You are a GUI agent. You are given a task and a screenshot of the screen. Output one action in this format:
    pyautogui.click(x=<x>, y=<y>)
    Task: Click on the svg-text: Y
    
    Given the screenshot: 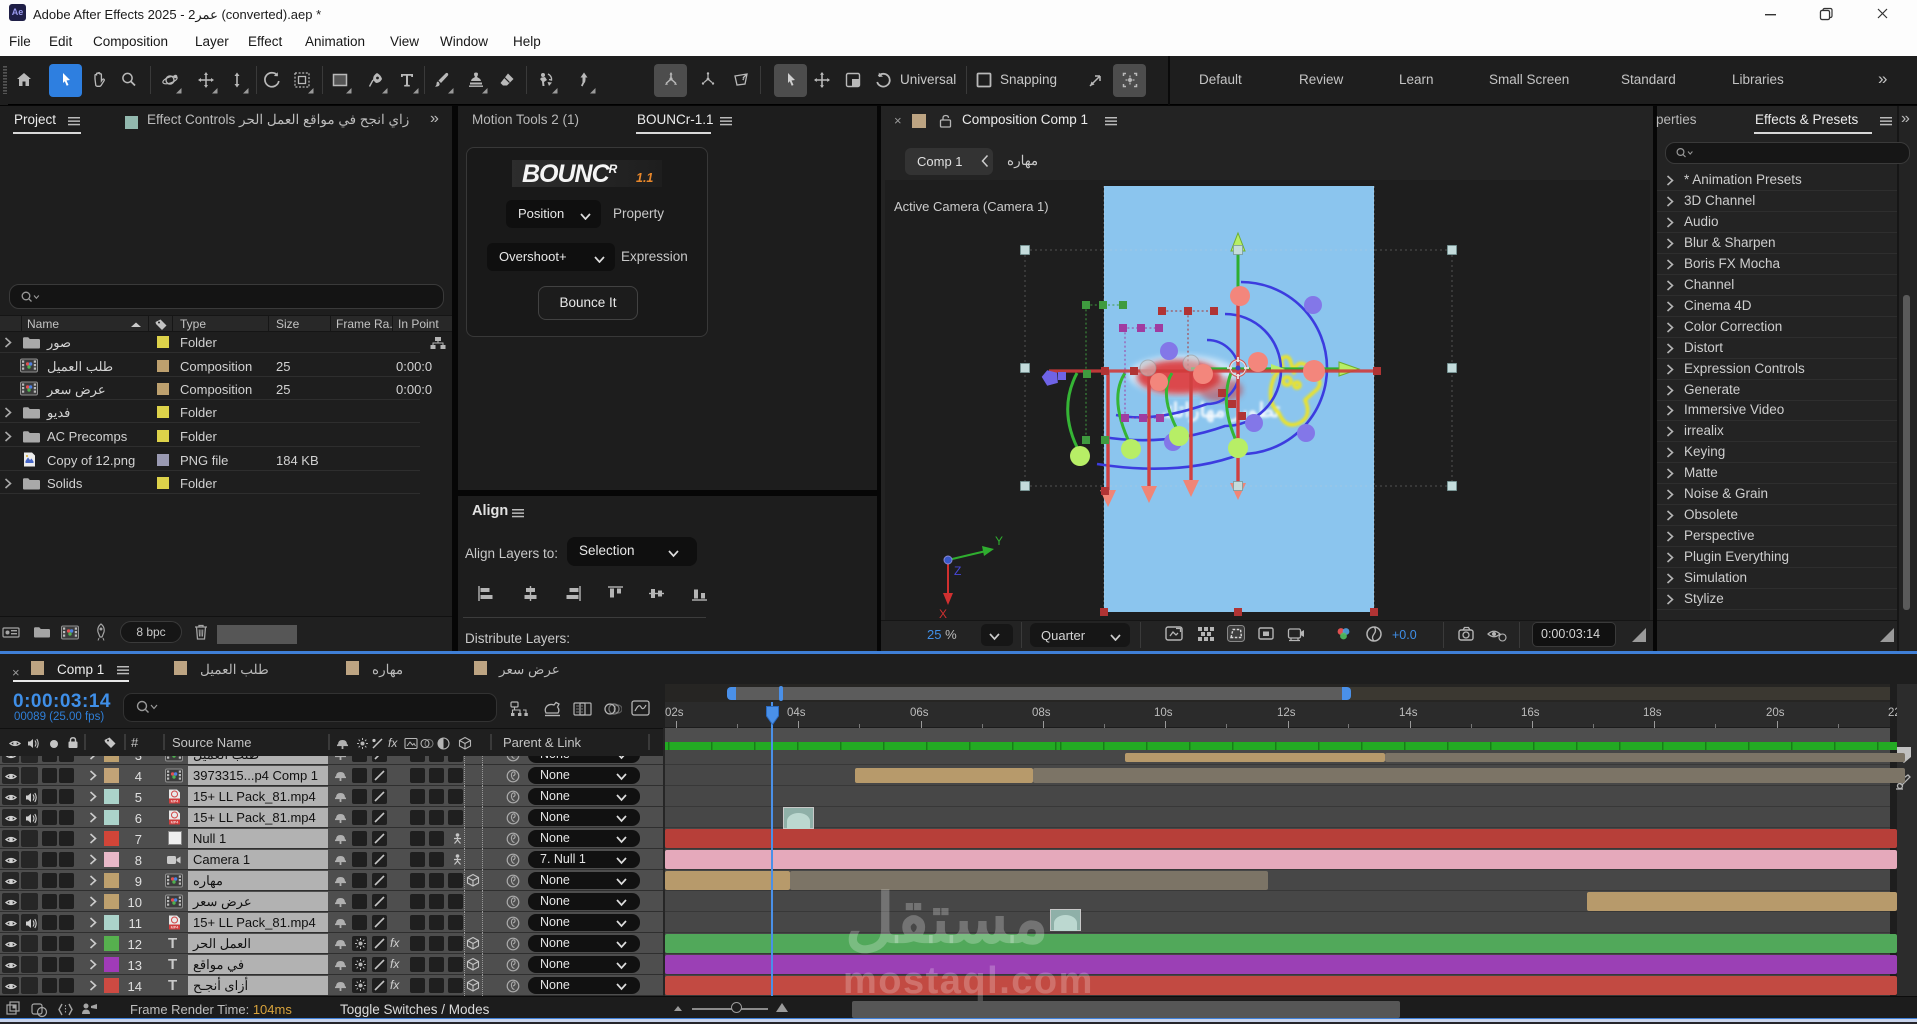 What is the action you would take?
    pyautogui.click(x=999, y=541)
    